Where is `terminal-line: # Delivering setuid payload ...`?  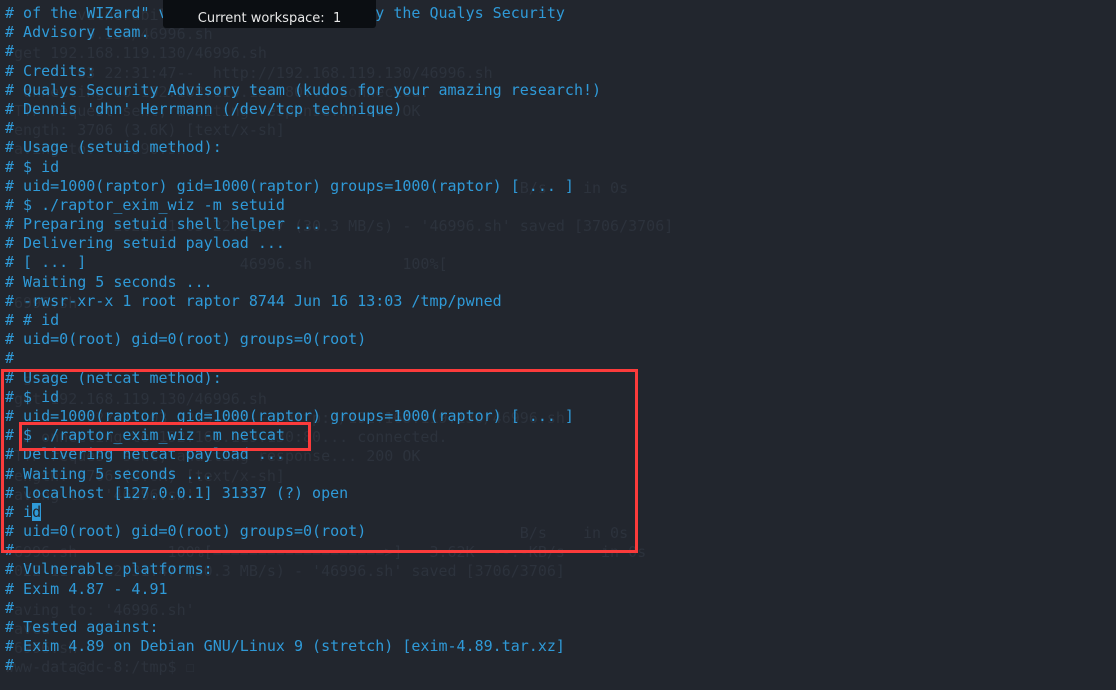 terminal-line: # Delivering setuid payload ... is located at coordinates (145, 243).